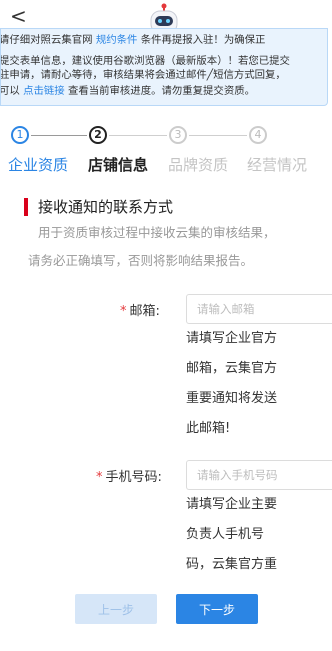 Image resolution: width=332 pixels, height=651 pixels. What do you see at coordinates (140, 311) in the screenshot?
I see `email-label: * 邮箱:` at bounding box center [140, 311].